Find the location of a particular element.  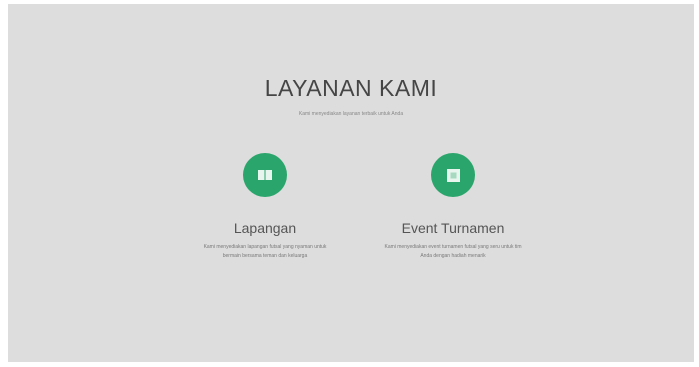

square-icon is located at coordinates (453, 175).